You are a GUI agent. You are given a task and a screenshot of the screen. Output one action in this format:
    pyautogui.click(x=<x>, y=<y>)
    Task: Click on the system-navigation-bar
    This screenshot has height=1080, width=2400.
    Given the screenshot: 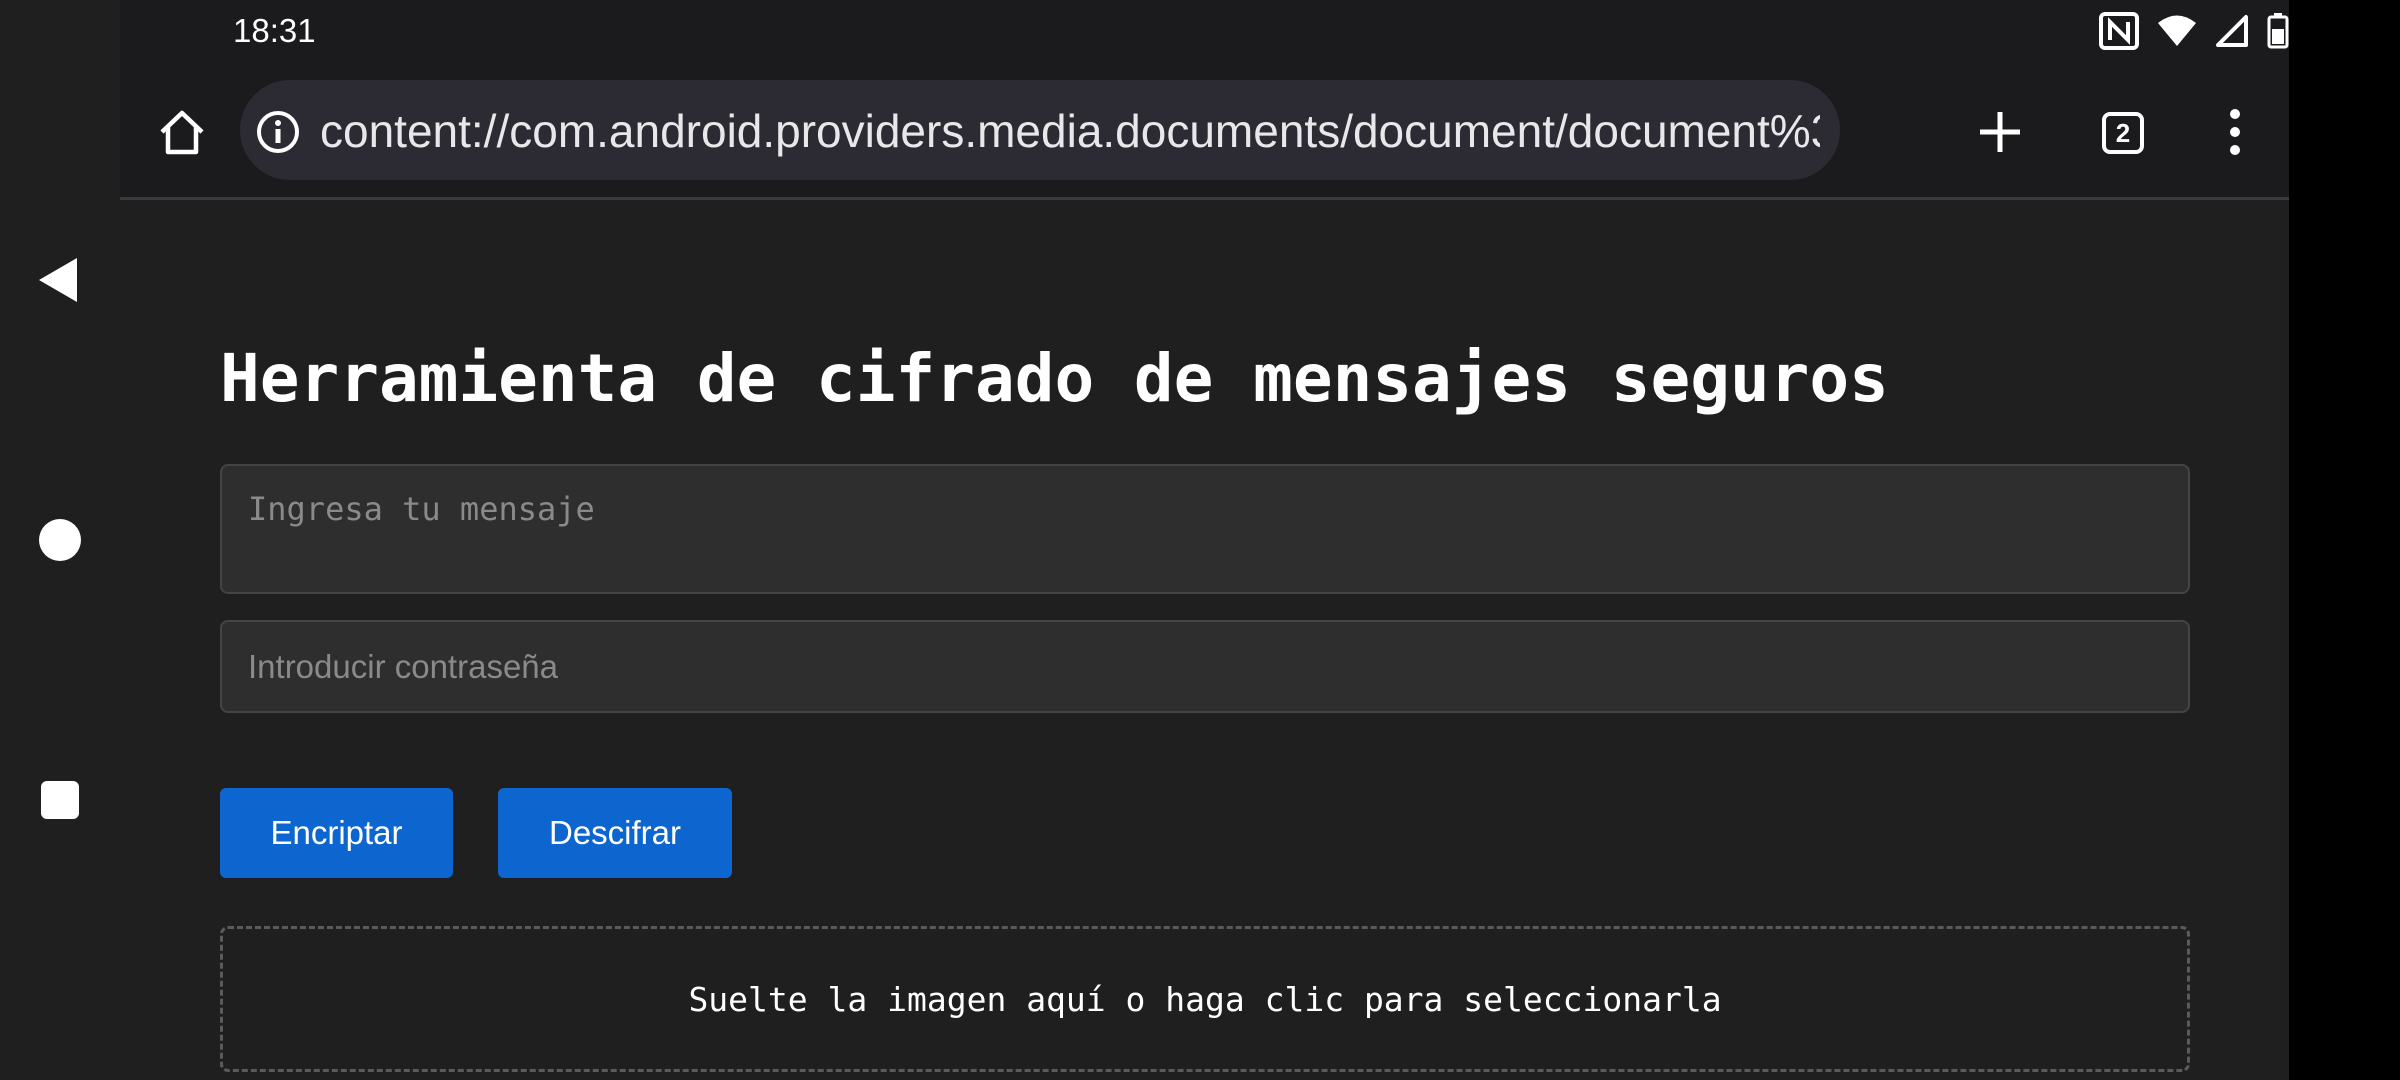 What is the action you would take?
    pyautogui.click(x=60, y=540)
    